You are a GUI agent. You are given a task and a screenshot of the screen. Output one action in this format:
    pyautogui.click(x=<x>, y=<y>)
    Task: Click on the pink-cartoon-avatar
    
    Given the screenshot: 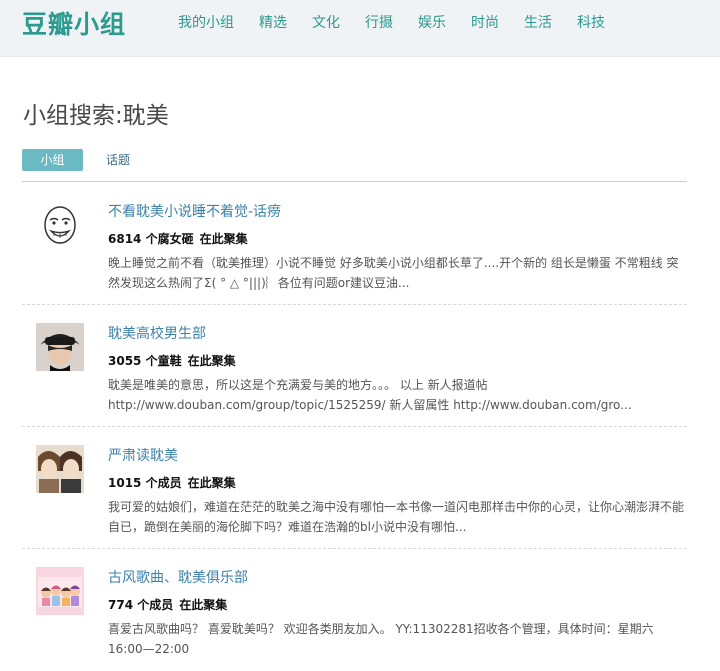 What is the action you would take?
    pyautogui.click(x=60, y=591)
    